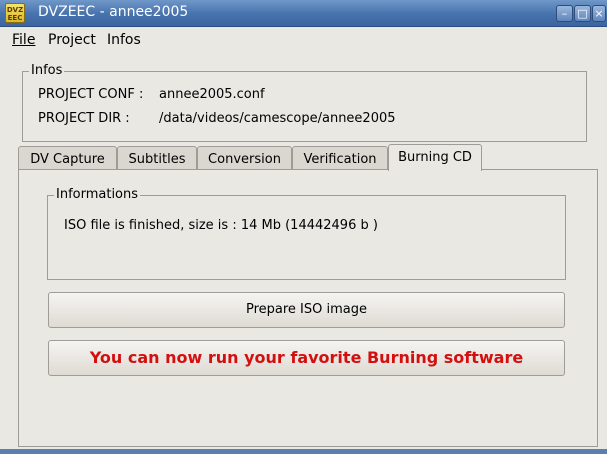  What do you see at coordinates (47, 71) in the screenshot?
I see `infos-frame-label: Infos` at bounding box center [47, 71].